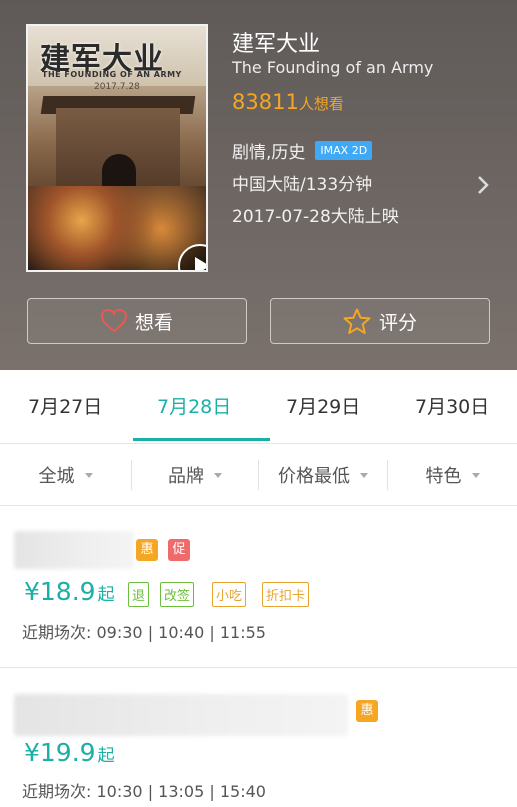  I want to click on price-amount: ¥18.9, so click(60, 591).